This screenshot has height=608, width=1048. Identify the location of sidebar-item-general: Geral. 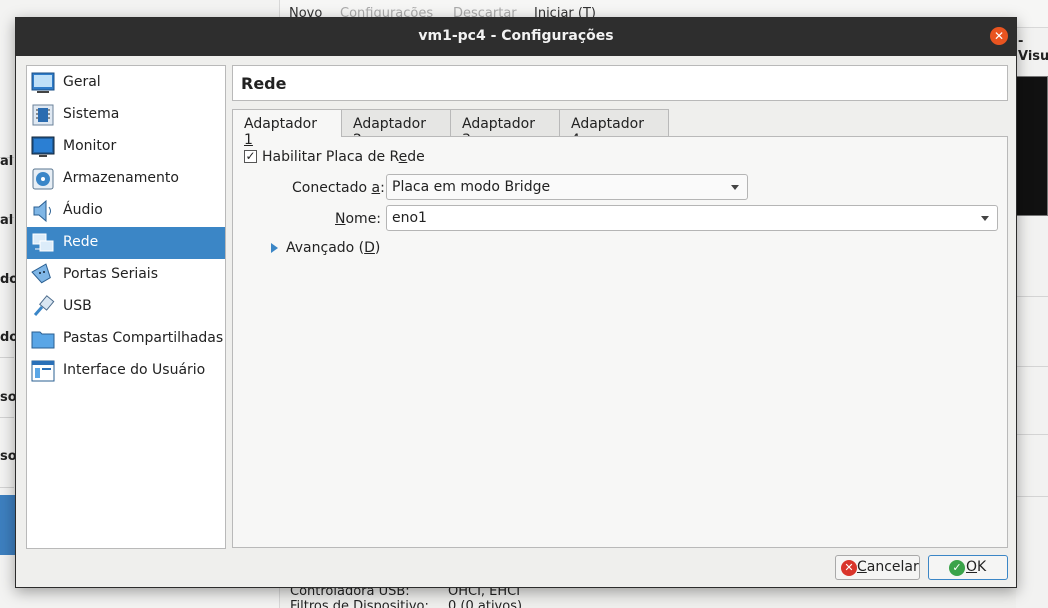
(126, 83).